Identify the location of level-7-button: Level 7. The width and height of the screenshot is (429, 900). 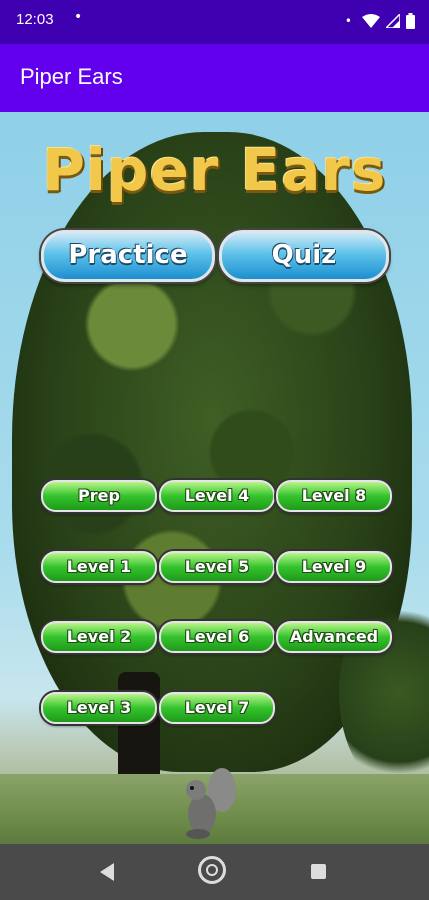
(217, 708).